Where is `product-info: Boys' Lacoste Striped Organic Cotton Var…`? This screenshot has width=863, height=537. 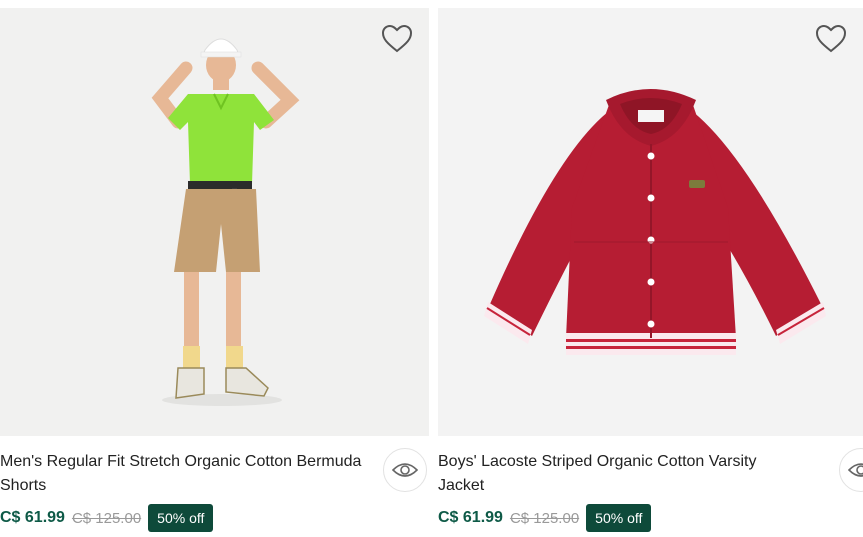
product-info: Boys' Lacoste Striped Organic Cotton Var… is located at coordinates (650, 486).